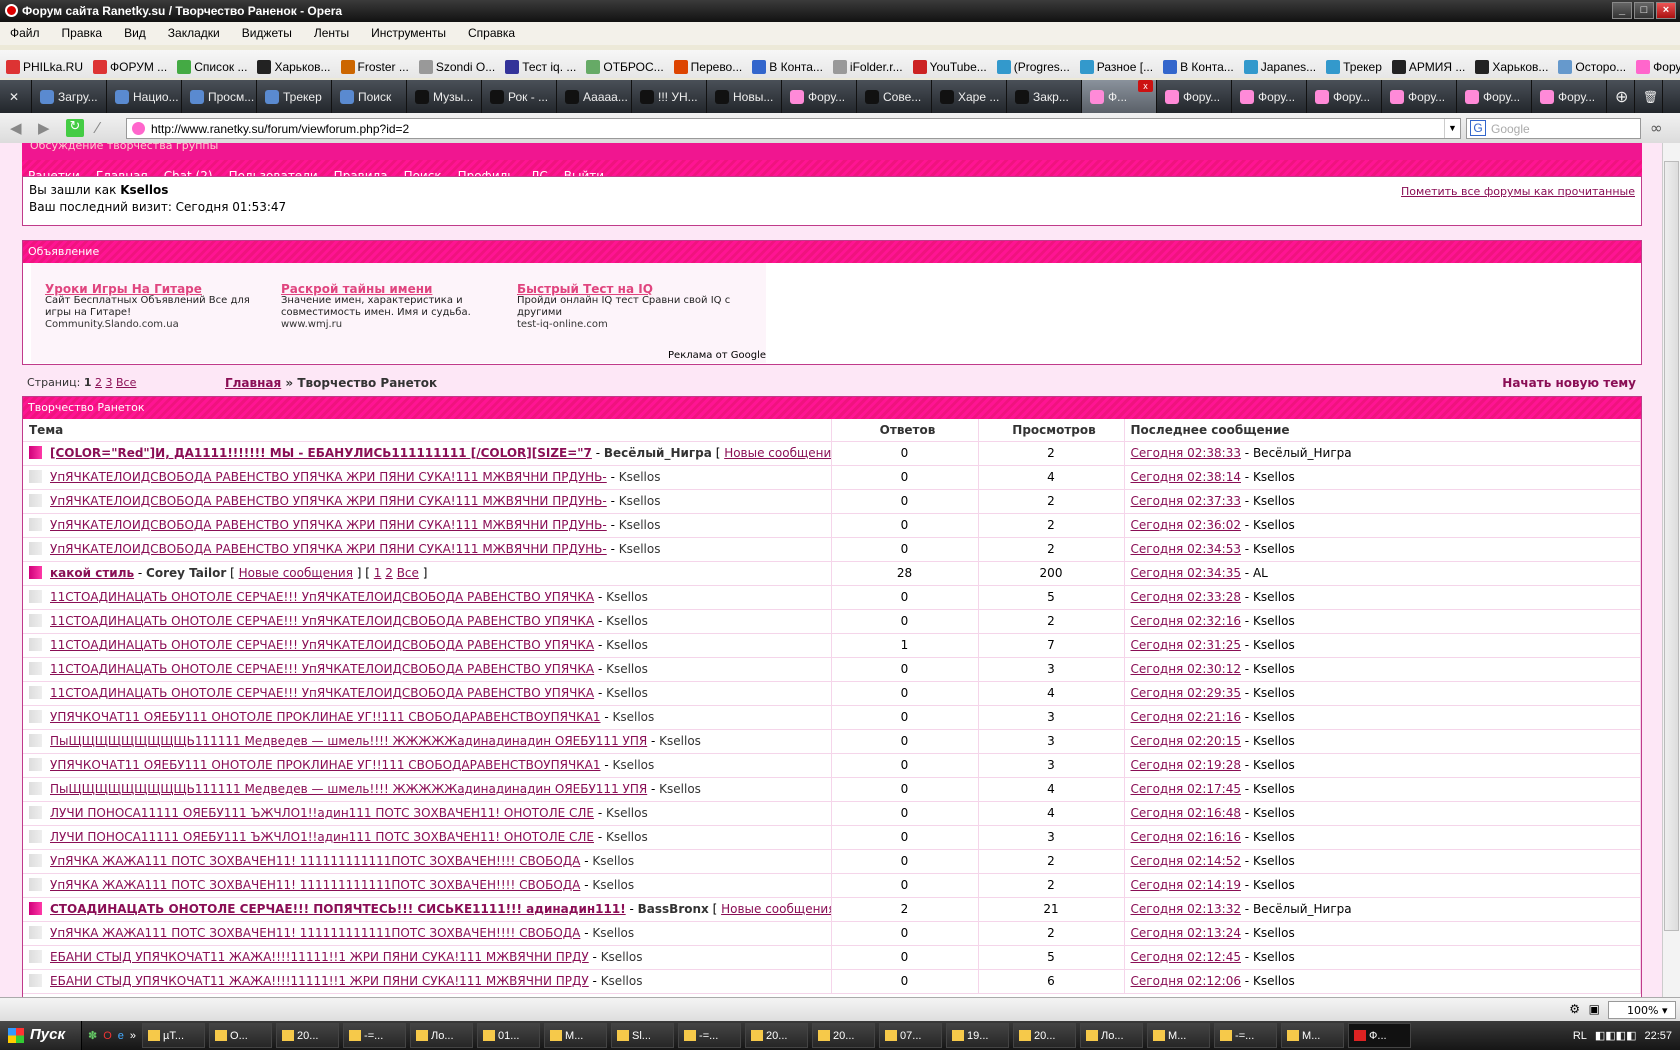  Describe the element at coordinates (1553, 128) in the screenshot. I see `search-input: G Google` at that location.